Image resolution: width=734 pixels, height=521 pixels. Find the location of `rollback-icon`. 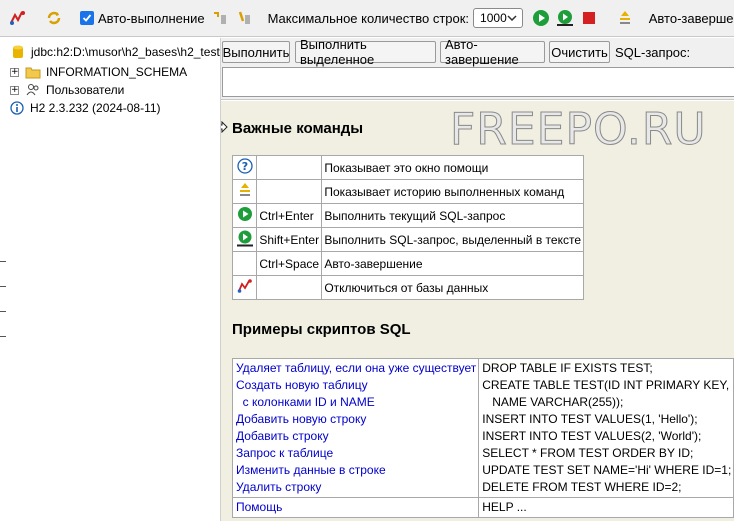

rollback-icon is located at coordinates (220, 18).